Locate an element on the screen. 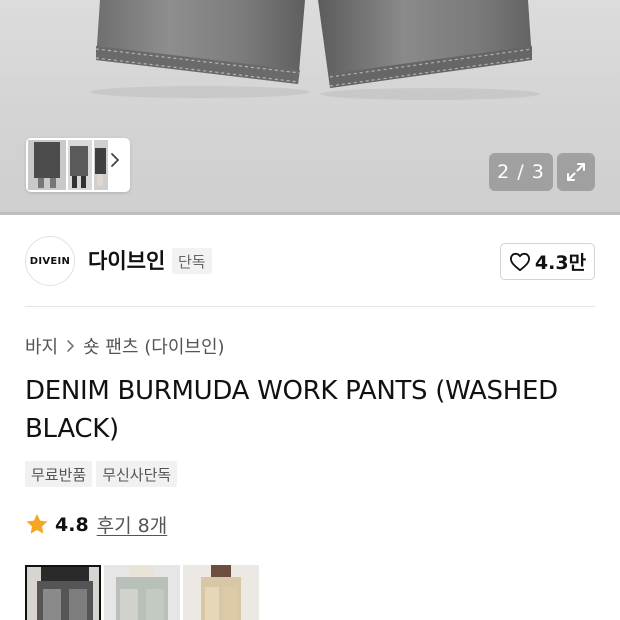 The height and width of the screenshot is (620, 620). variant-thumb-beige is located at coordinates (221, 592).